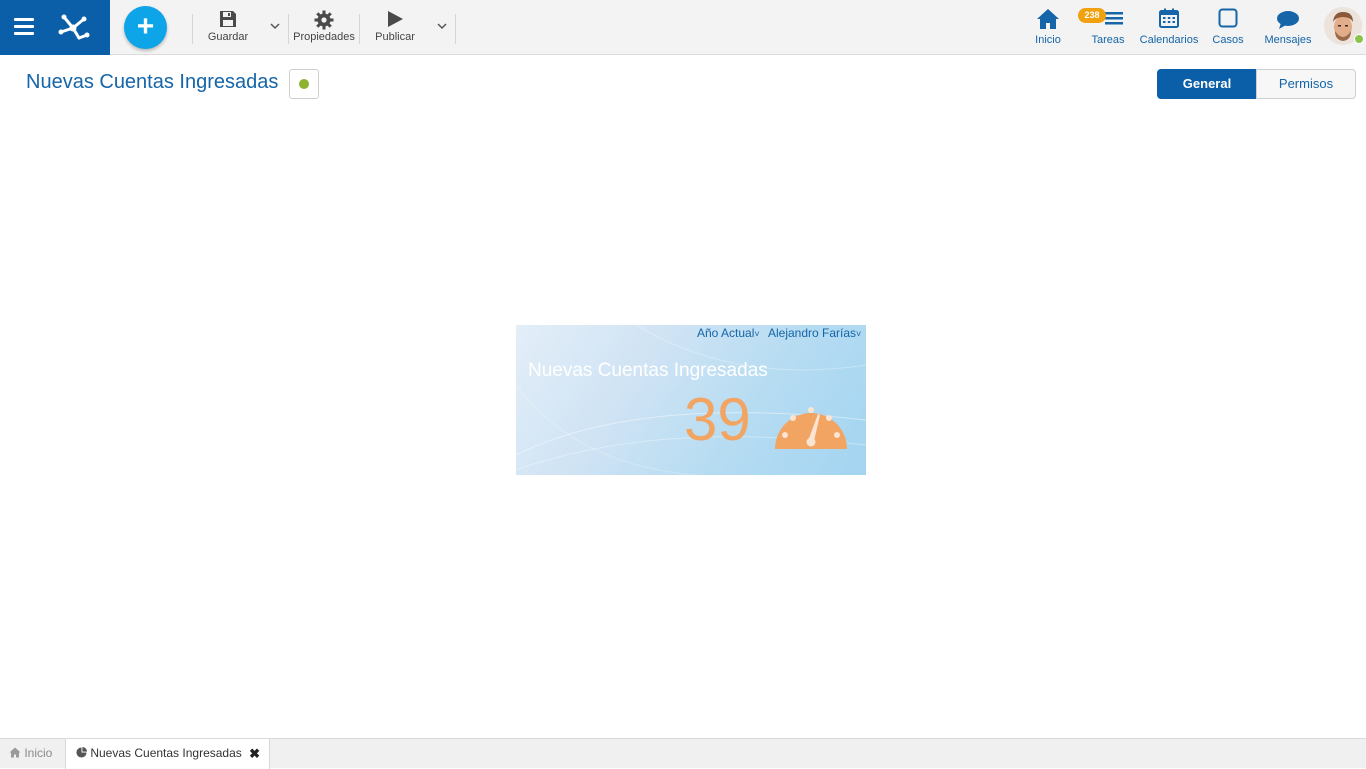 This screenshot has width=1366, height=769. I want to click on tasks-list-icon, so click(1114, 18).